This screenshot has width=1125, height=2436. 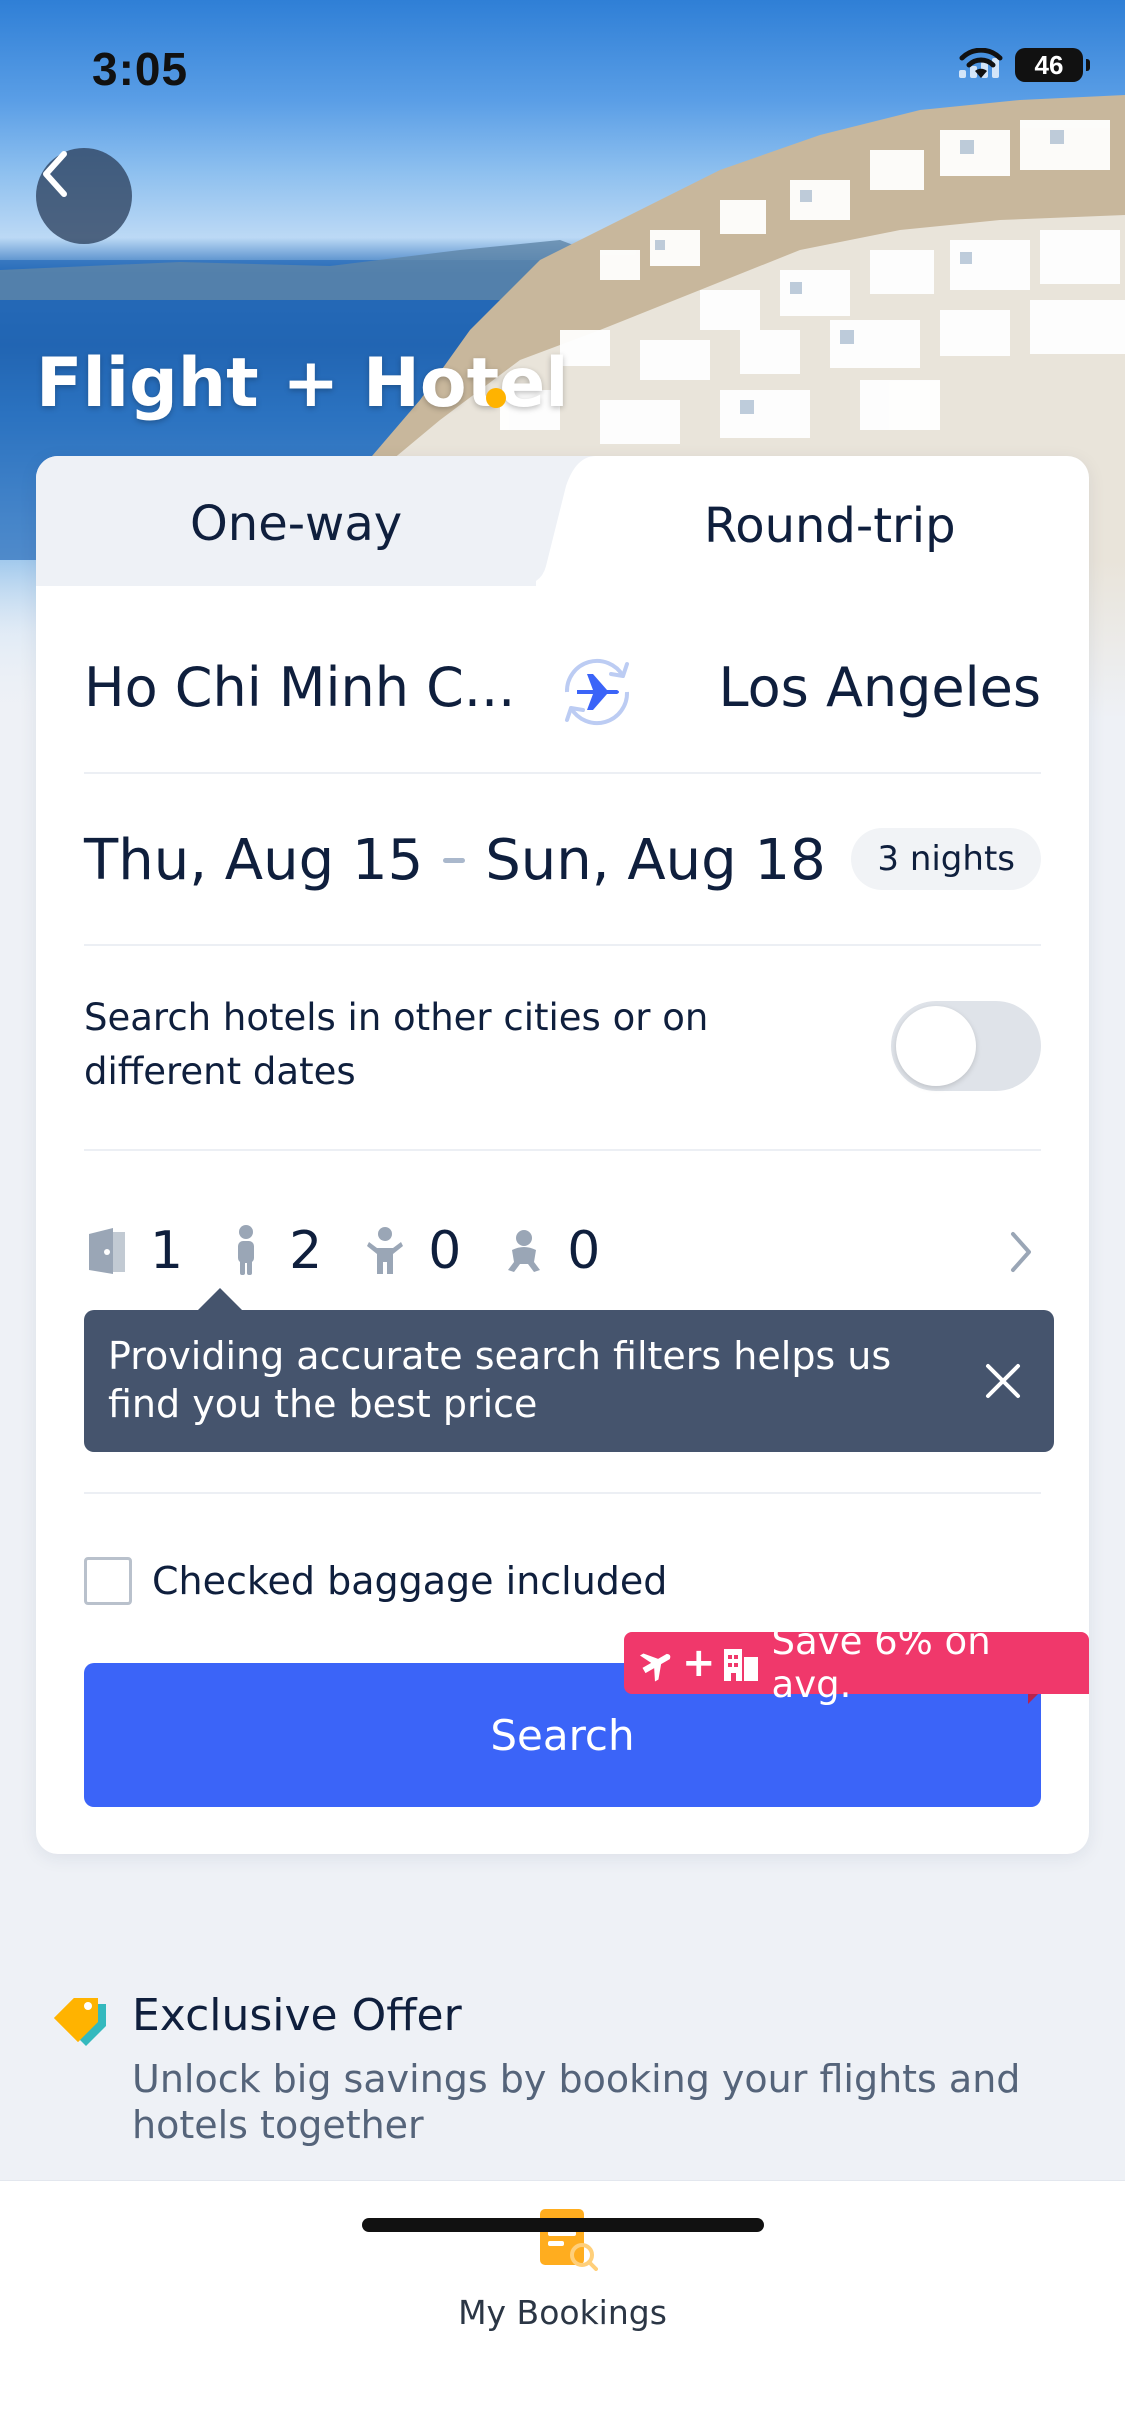 What do you see at coordinates (550, 1251) in the screenshot?
I see `infants-count: 0` at bounding box center [550, 1251].